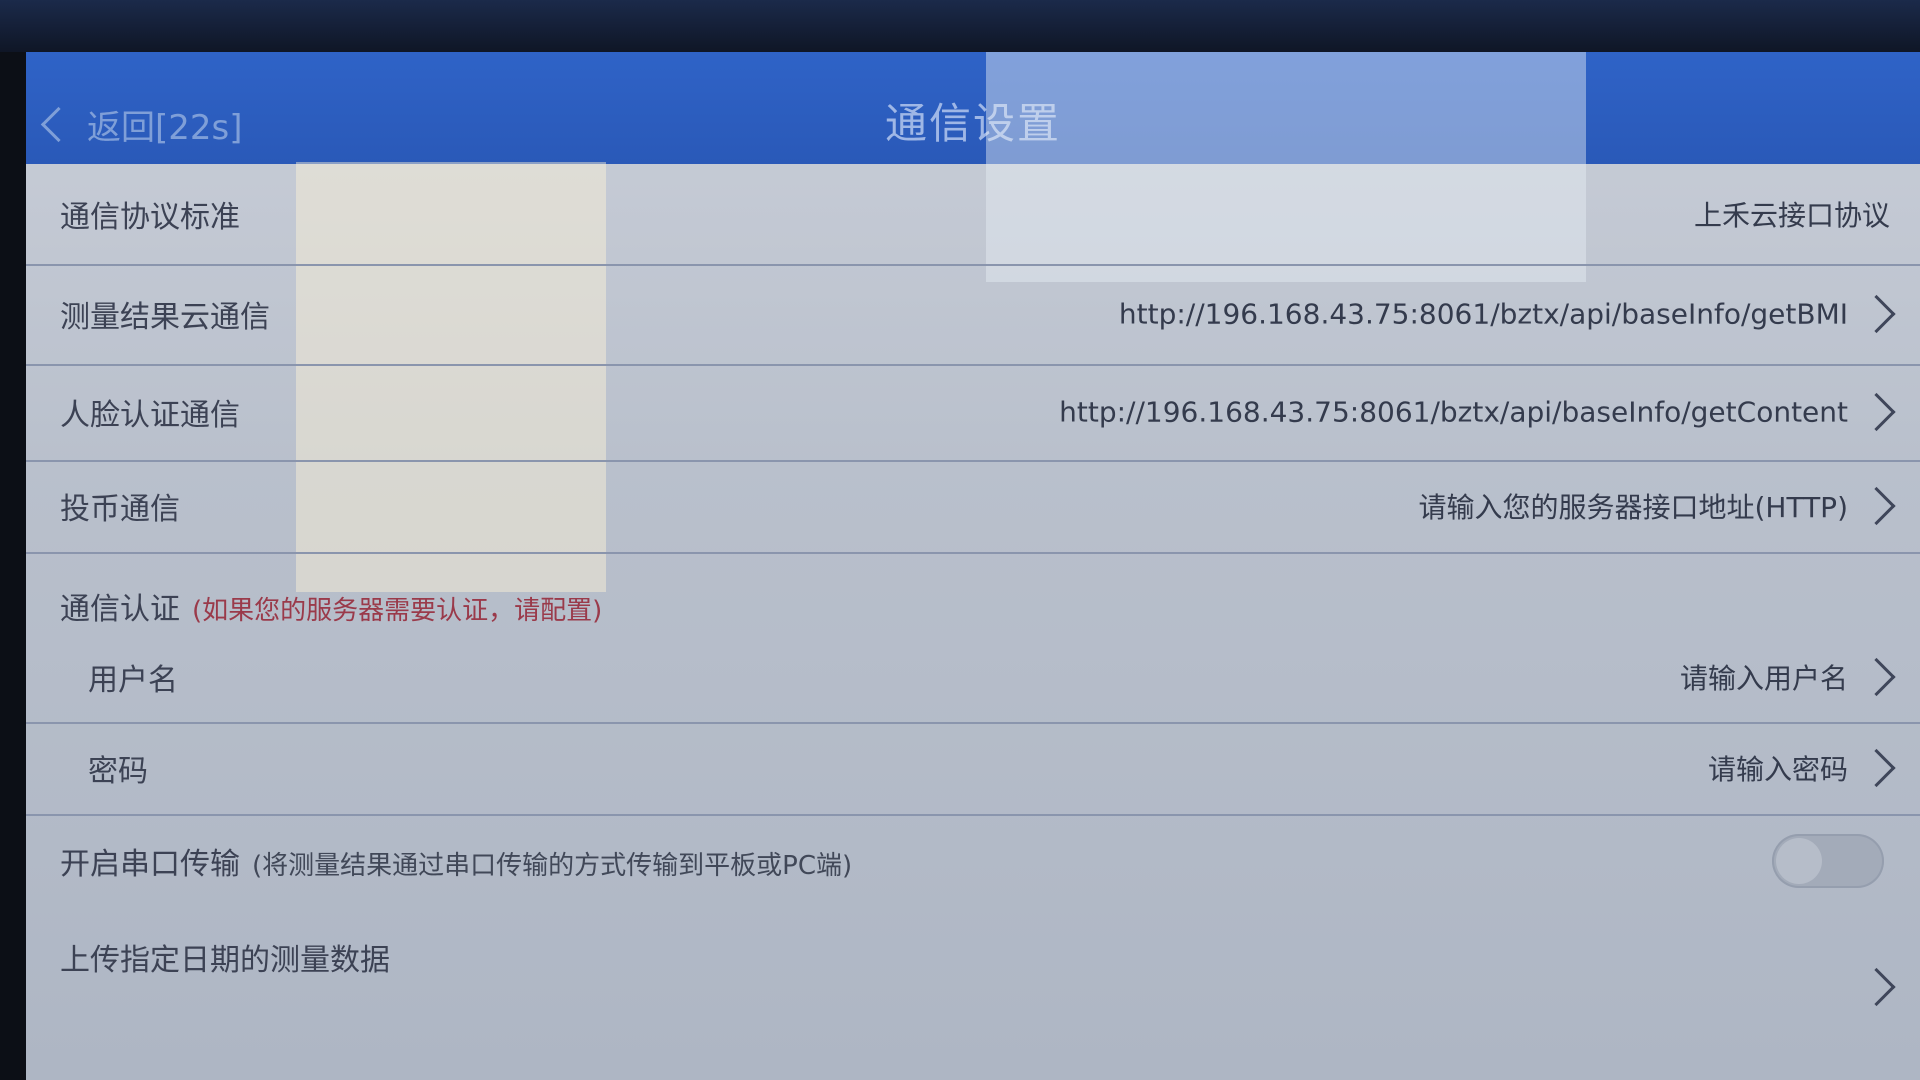  I want to click on header-bar: 返回[22s] 通信设置, so click(973, 108).